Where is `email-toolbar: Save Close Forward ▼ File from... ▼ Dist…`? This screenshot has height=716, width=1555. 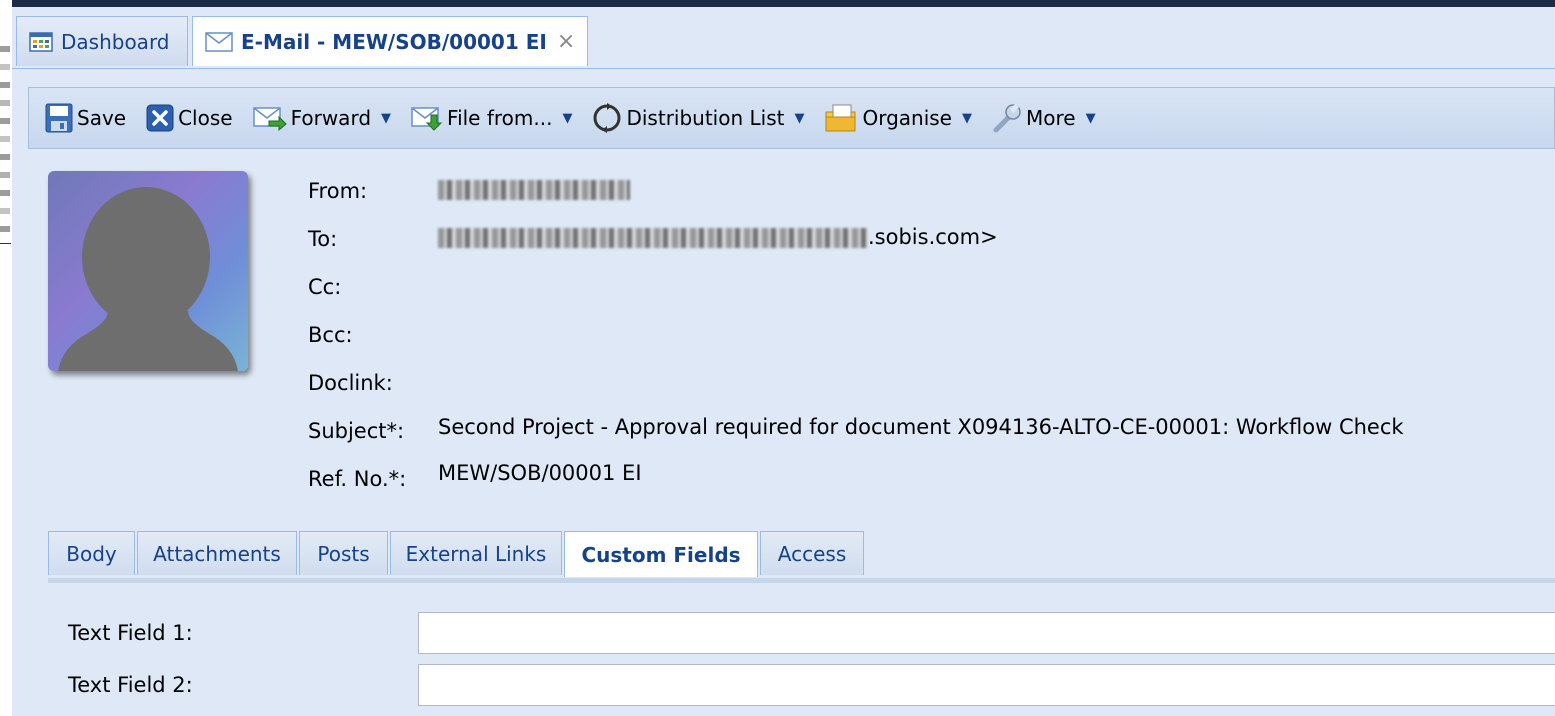 email-toolbar: Save Close Forward ▼ File from... ▼ Dist… is located at coordinates (791, 118).